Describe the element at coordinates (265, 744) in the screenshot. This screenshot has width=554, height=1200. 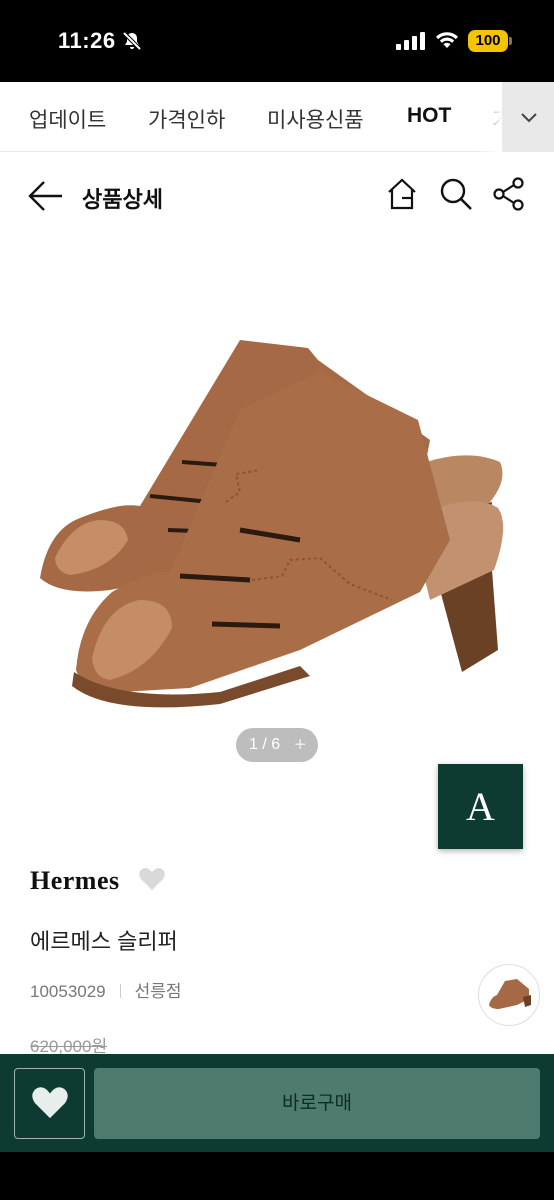
I see `pager-text: 1 / 6` at that location.